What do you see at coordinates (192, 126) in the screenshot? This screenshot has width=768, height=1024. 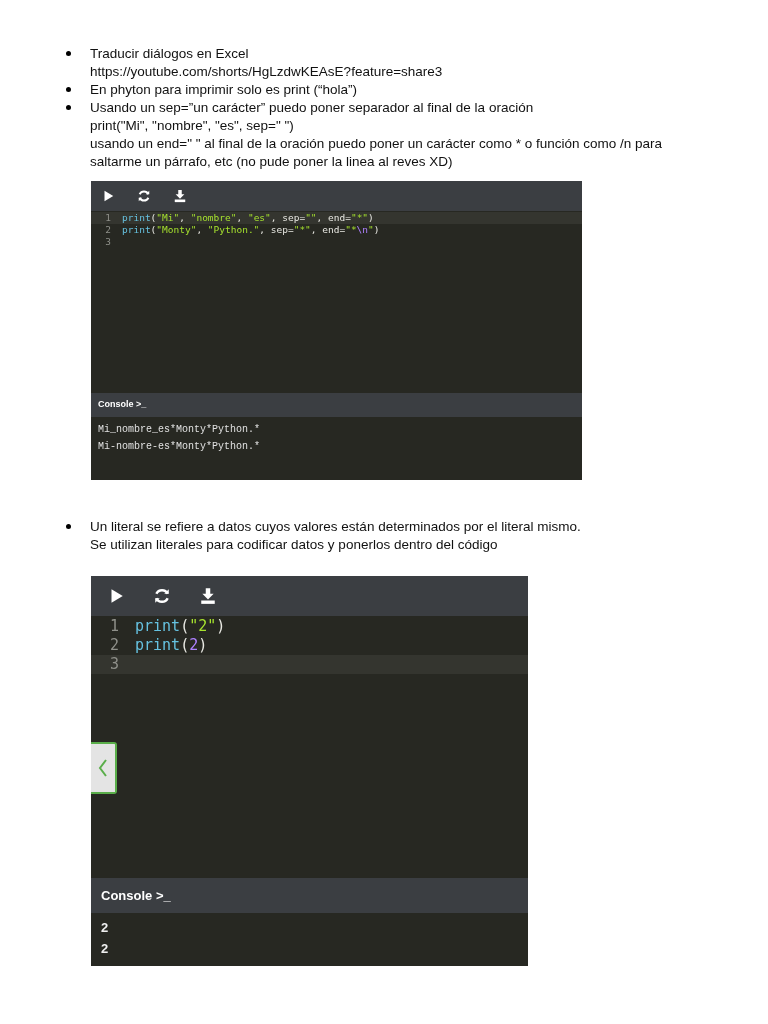 I see `paragraph-text: print("Mi", "nombre", "es", sep=" ")` at bounding box center [192, 126].